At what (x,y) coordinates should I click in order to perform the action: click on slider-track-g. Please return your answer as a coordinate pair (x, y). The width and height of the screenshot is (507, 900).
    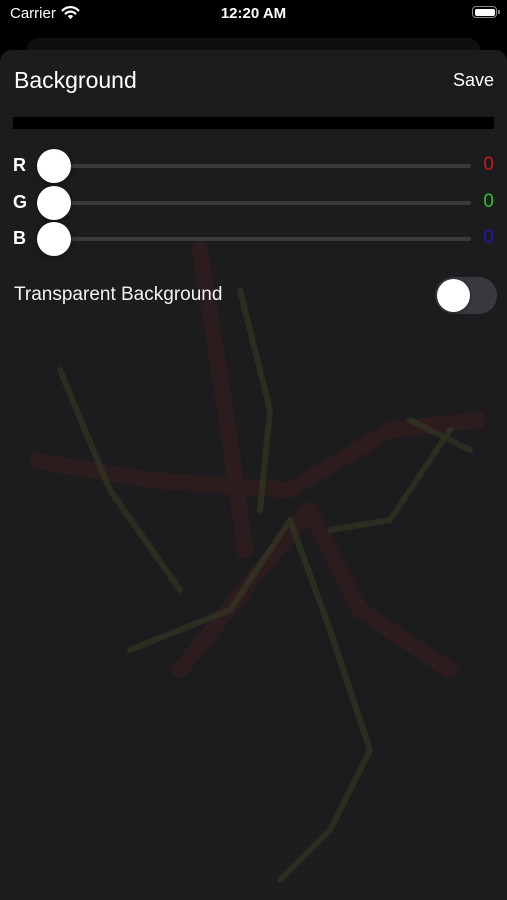
    Looking at the image, I should click on (262, 203).